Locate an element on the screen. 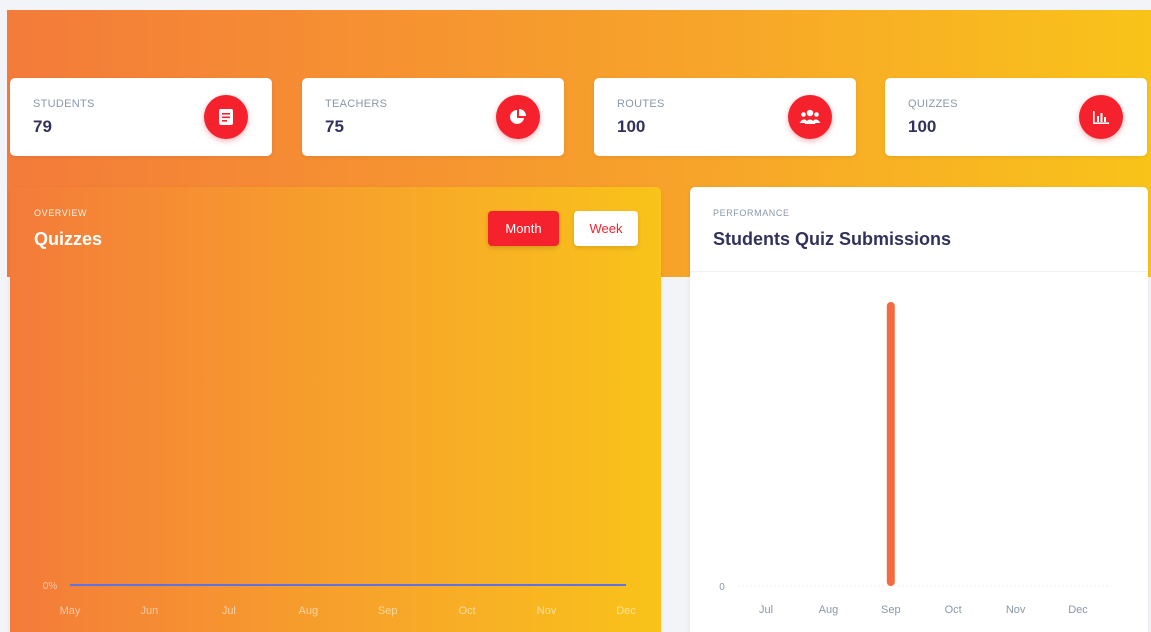 The height and width of the screenshot is (632, 1151). stat-card-quizzes: QUIZZES 100 is located at coordinates (1016, 117).